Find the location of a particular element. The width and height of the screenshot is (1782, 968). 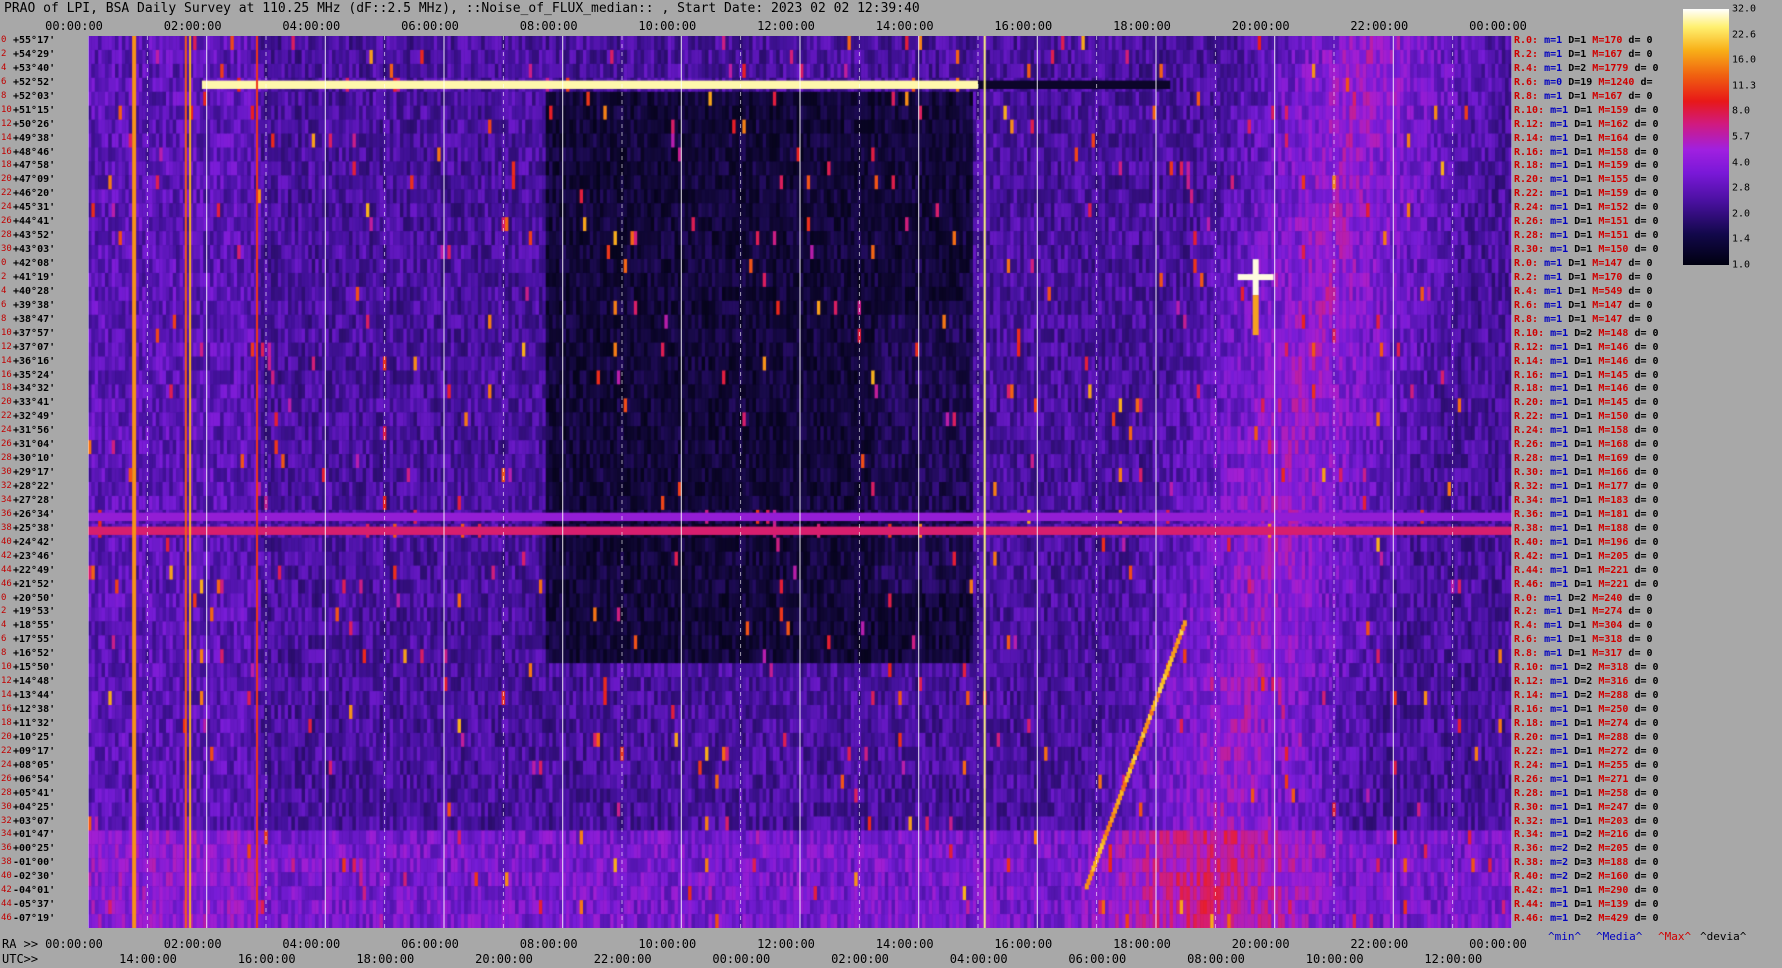

beam-stat-rn: R.26: is located at coordinates (1529, 779).